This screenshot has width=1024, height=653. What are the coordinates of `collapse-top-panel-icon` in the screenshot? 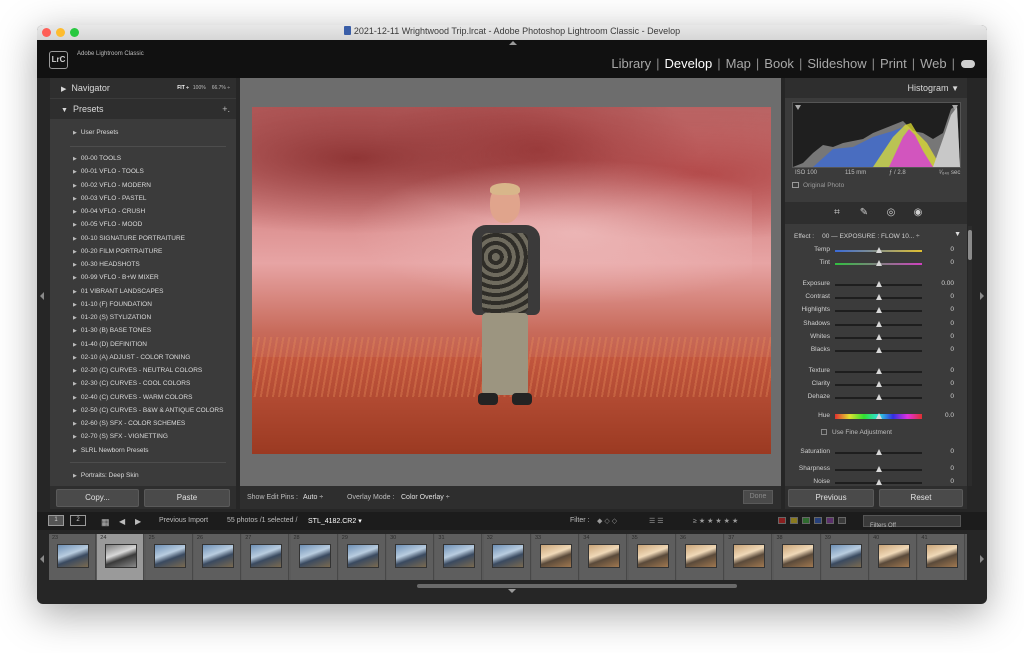 It's located at (513, 43).